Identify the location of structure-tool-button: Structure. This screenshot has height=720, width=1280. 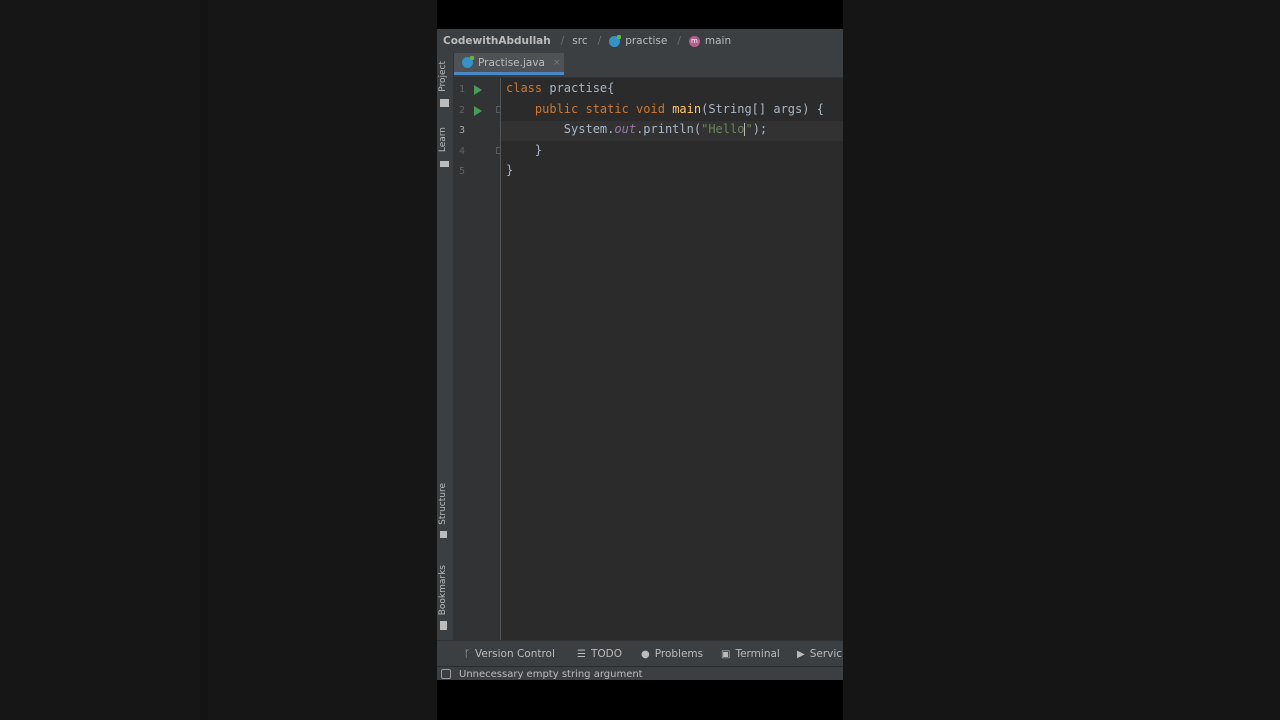
(445, 512).